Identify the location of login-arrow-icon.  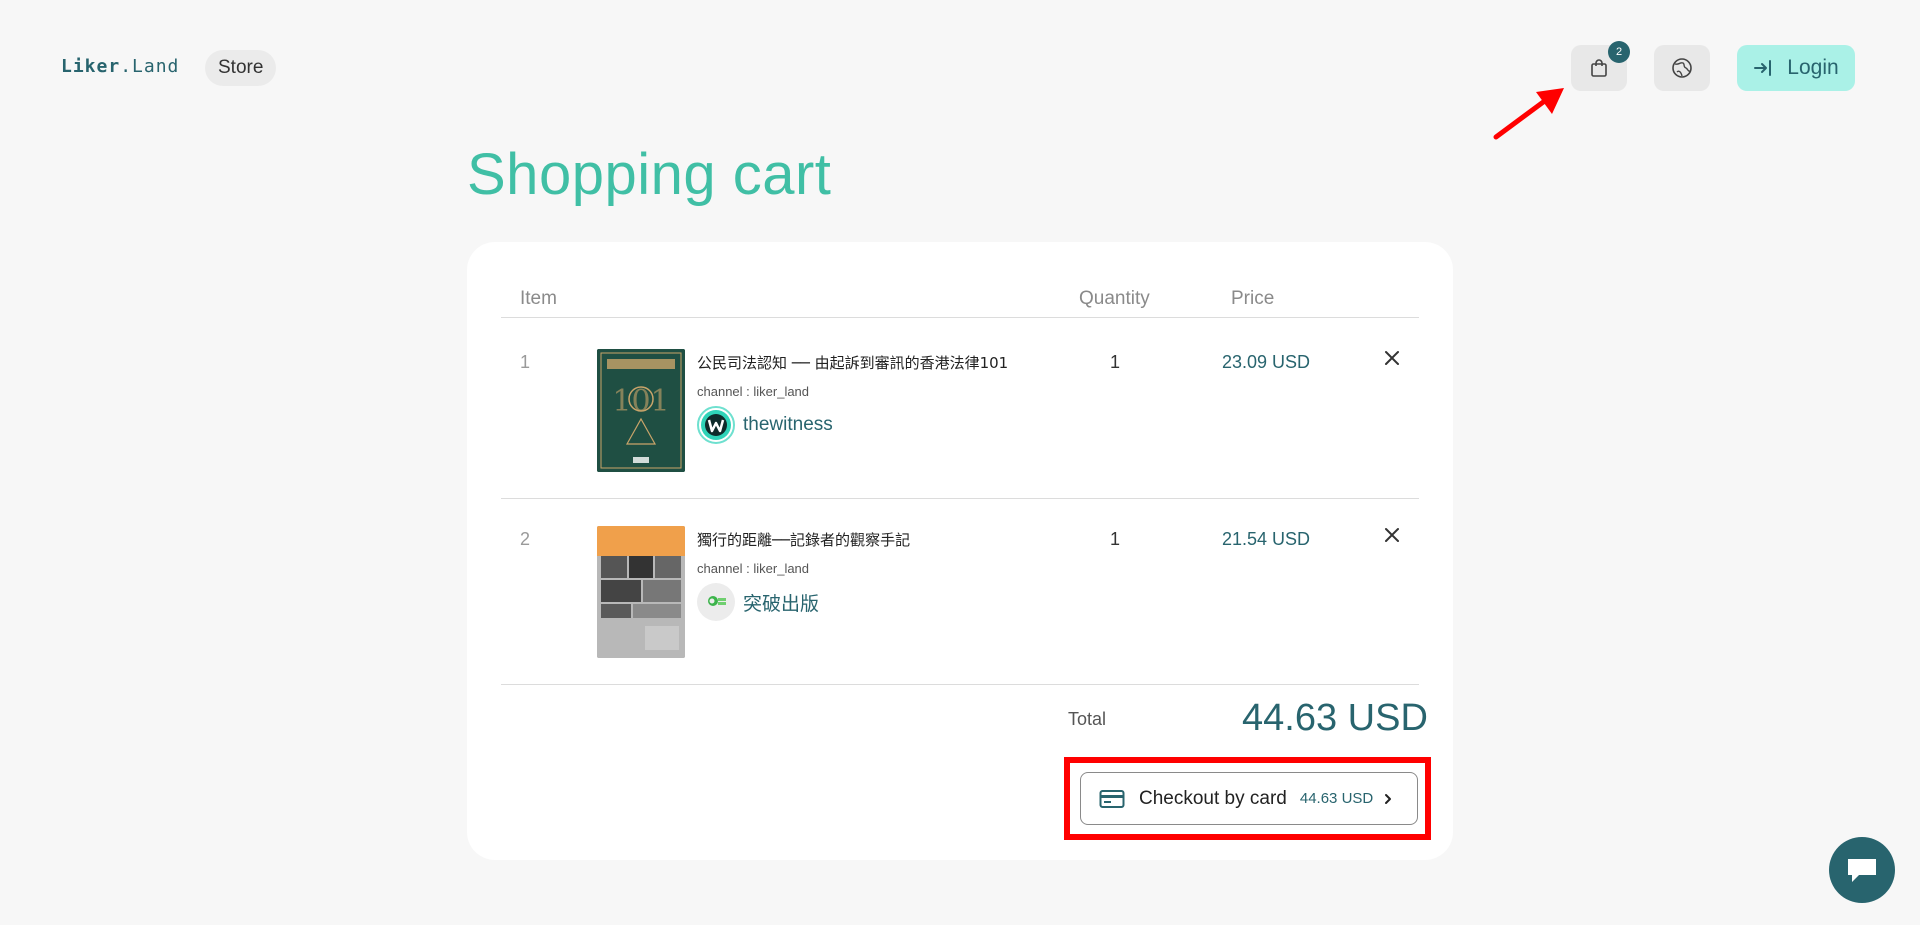
(1763, 68).